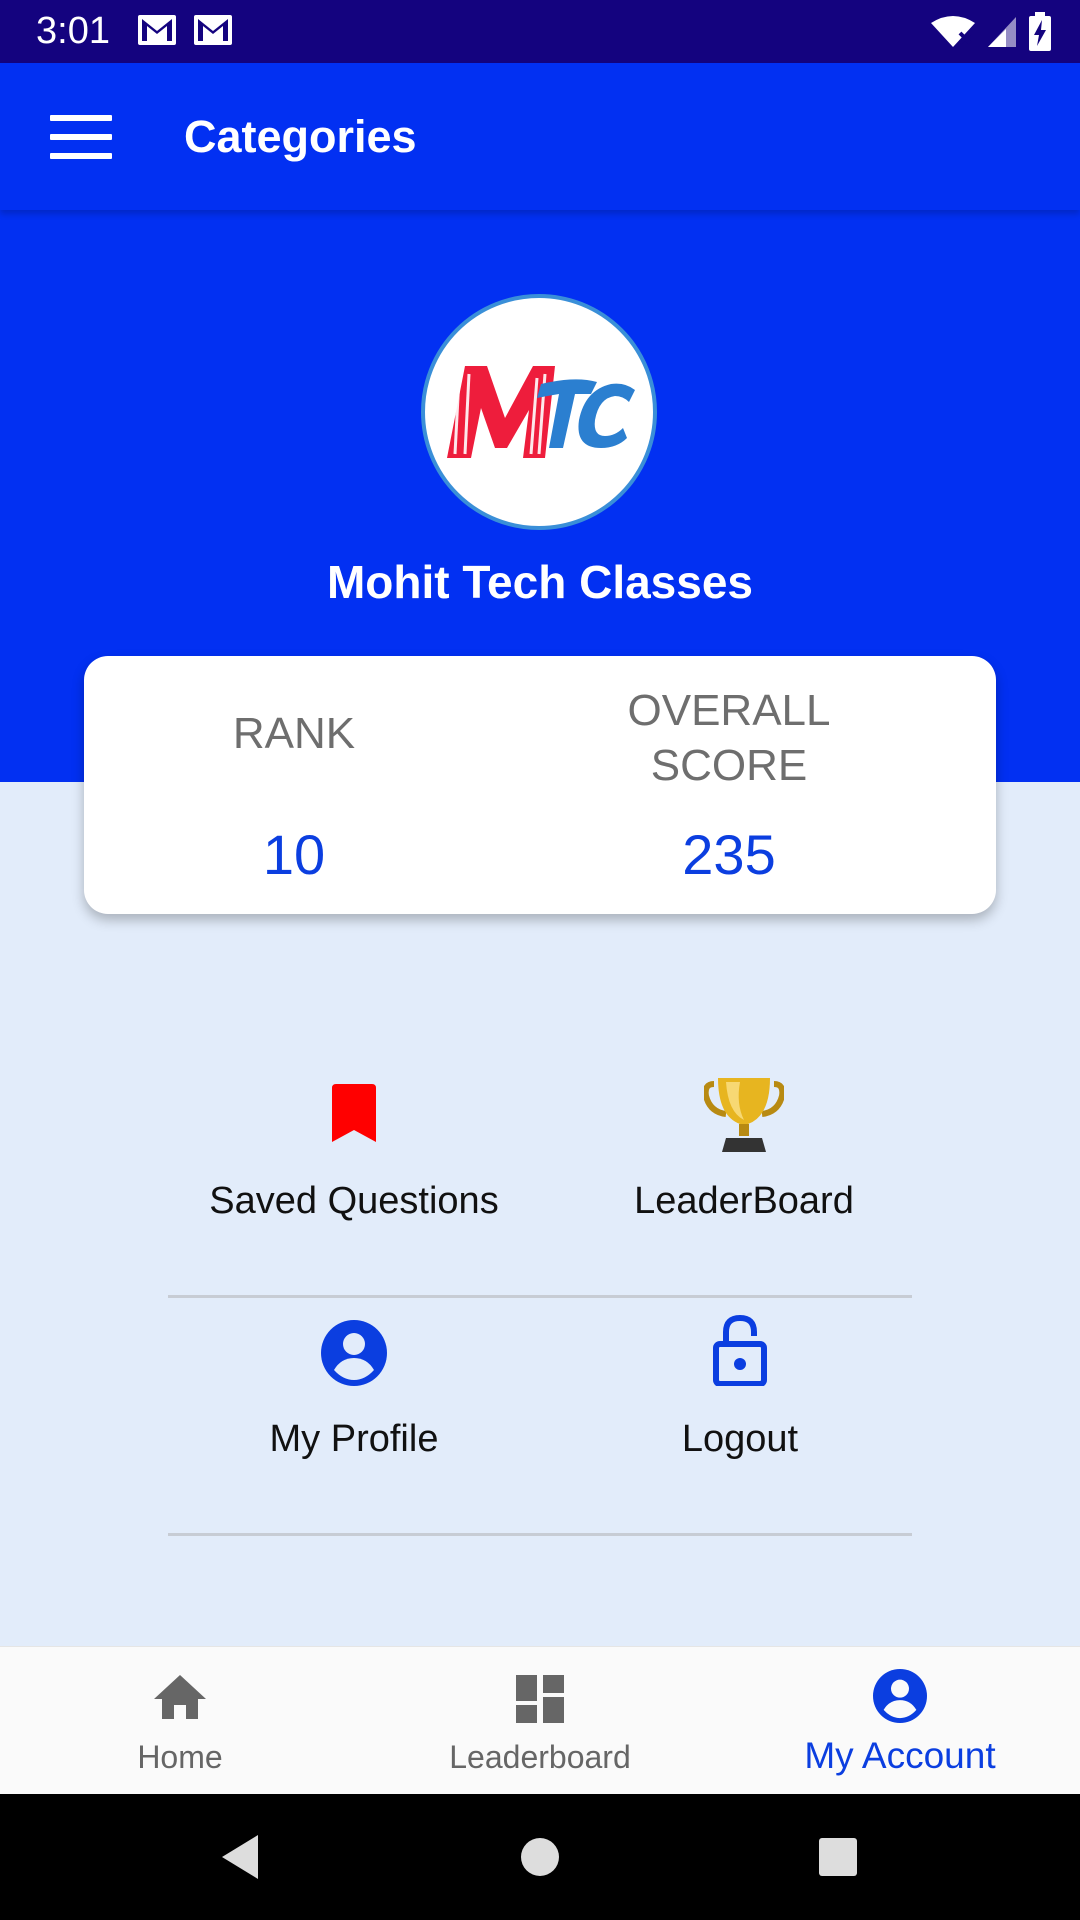  I want to click on status-time: 3:01, so click(73, 31).